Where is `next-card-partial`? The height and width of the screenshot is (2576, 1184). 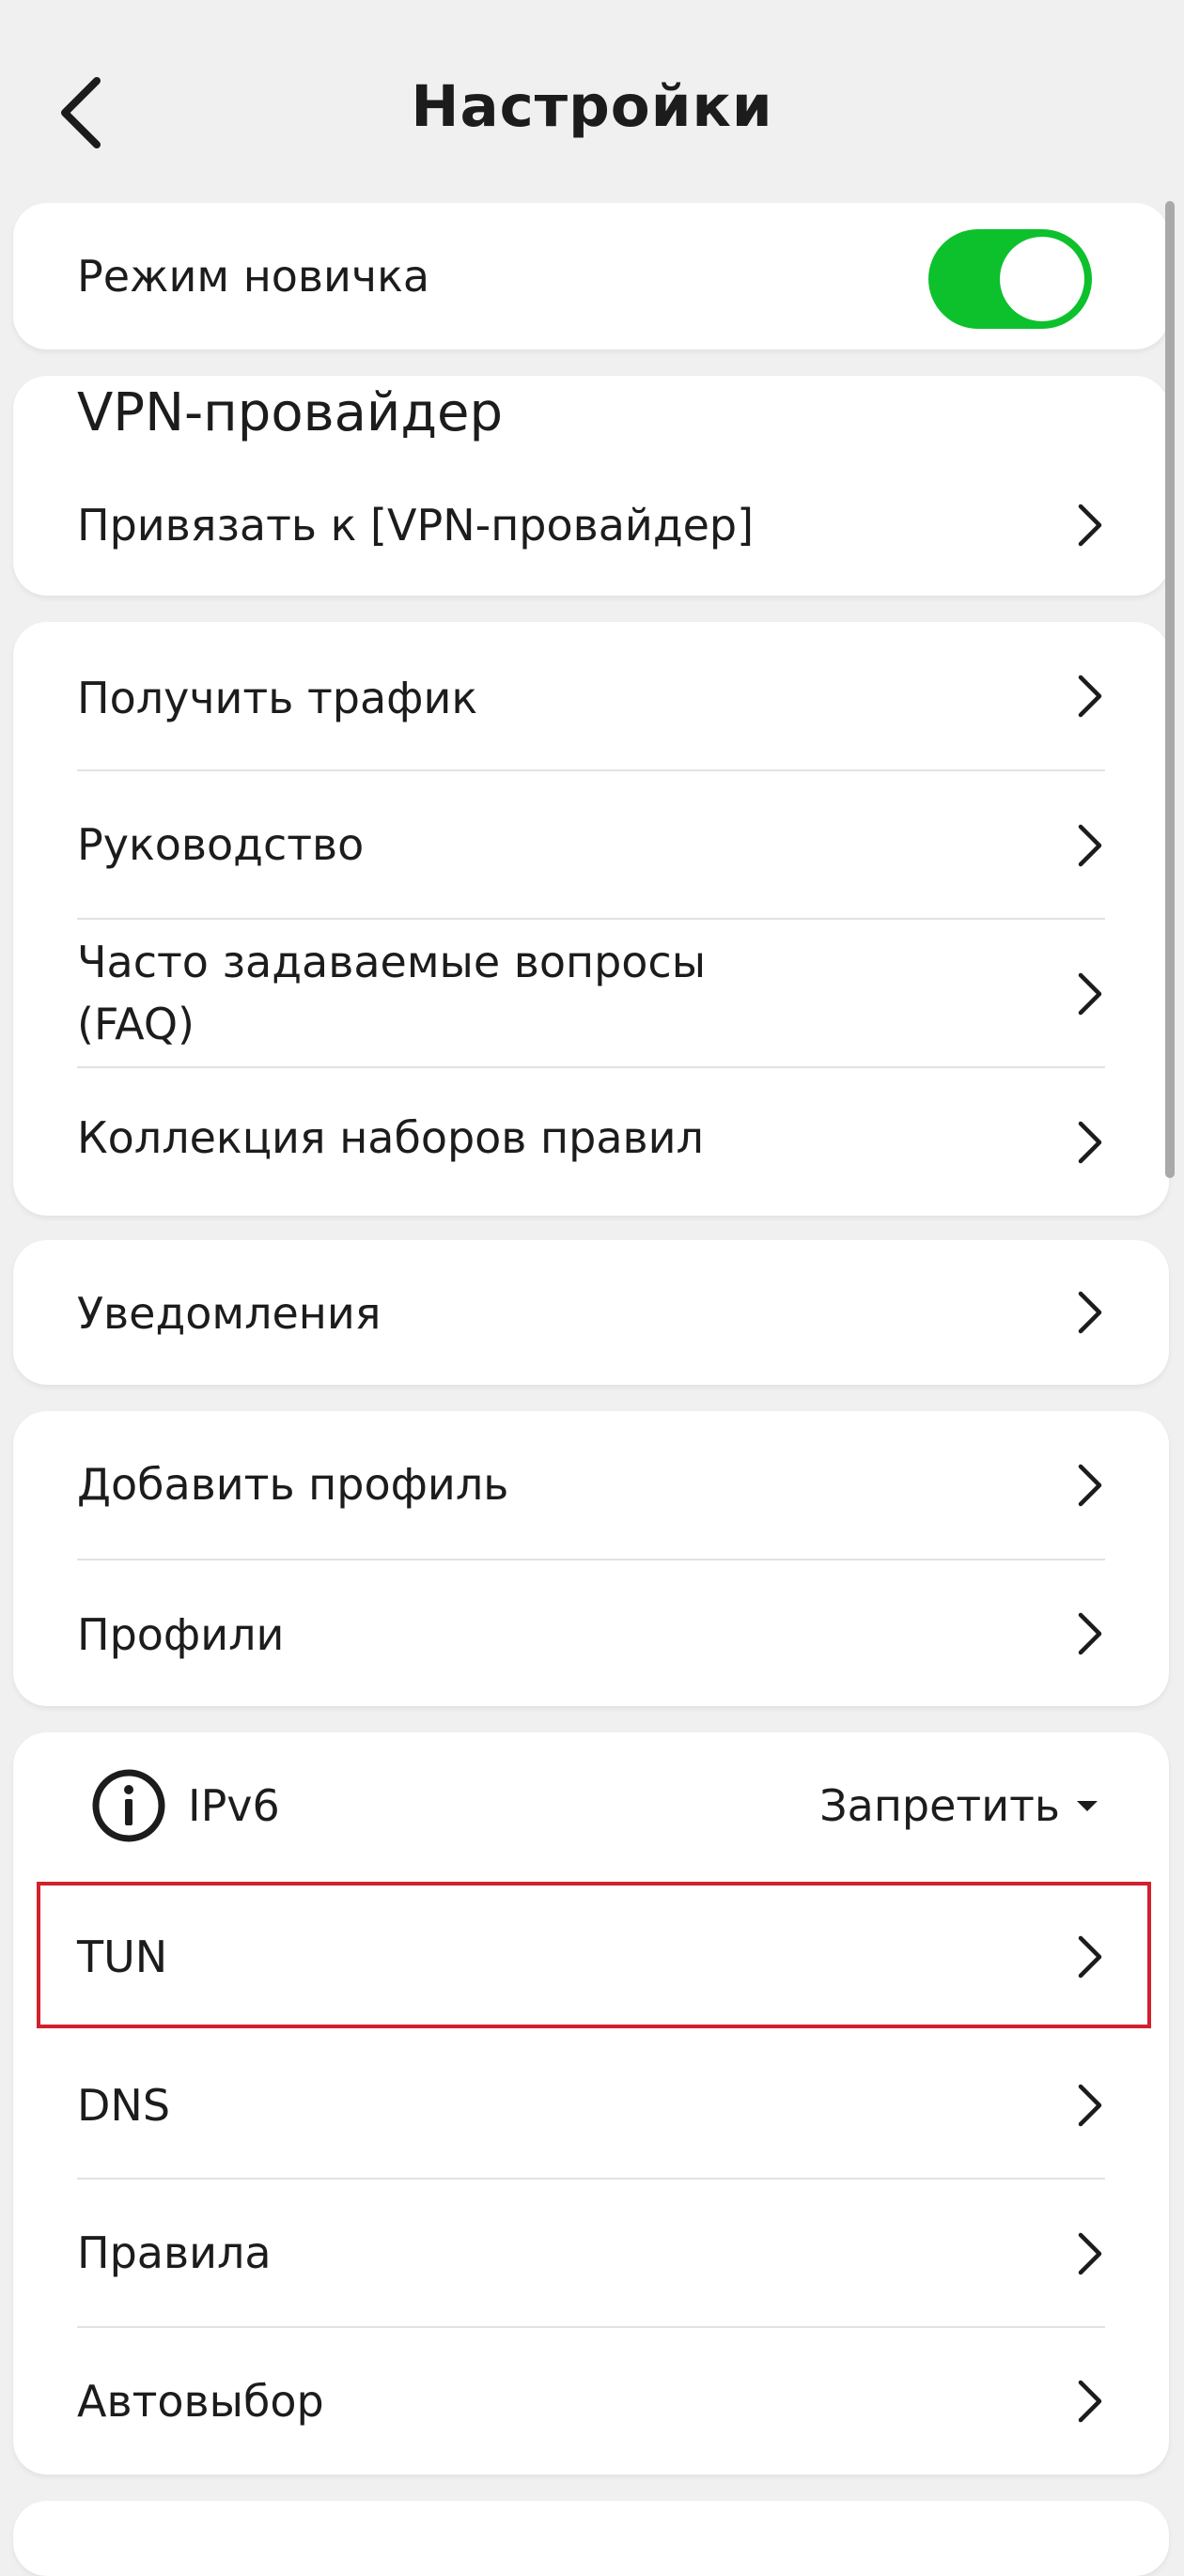 next-card-partial is located at coordinates (591, 2539).